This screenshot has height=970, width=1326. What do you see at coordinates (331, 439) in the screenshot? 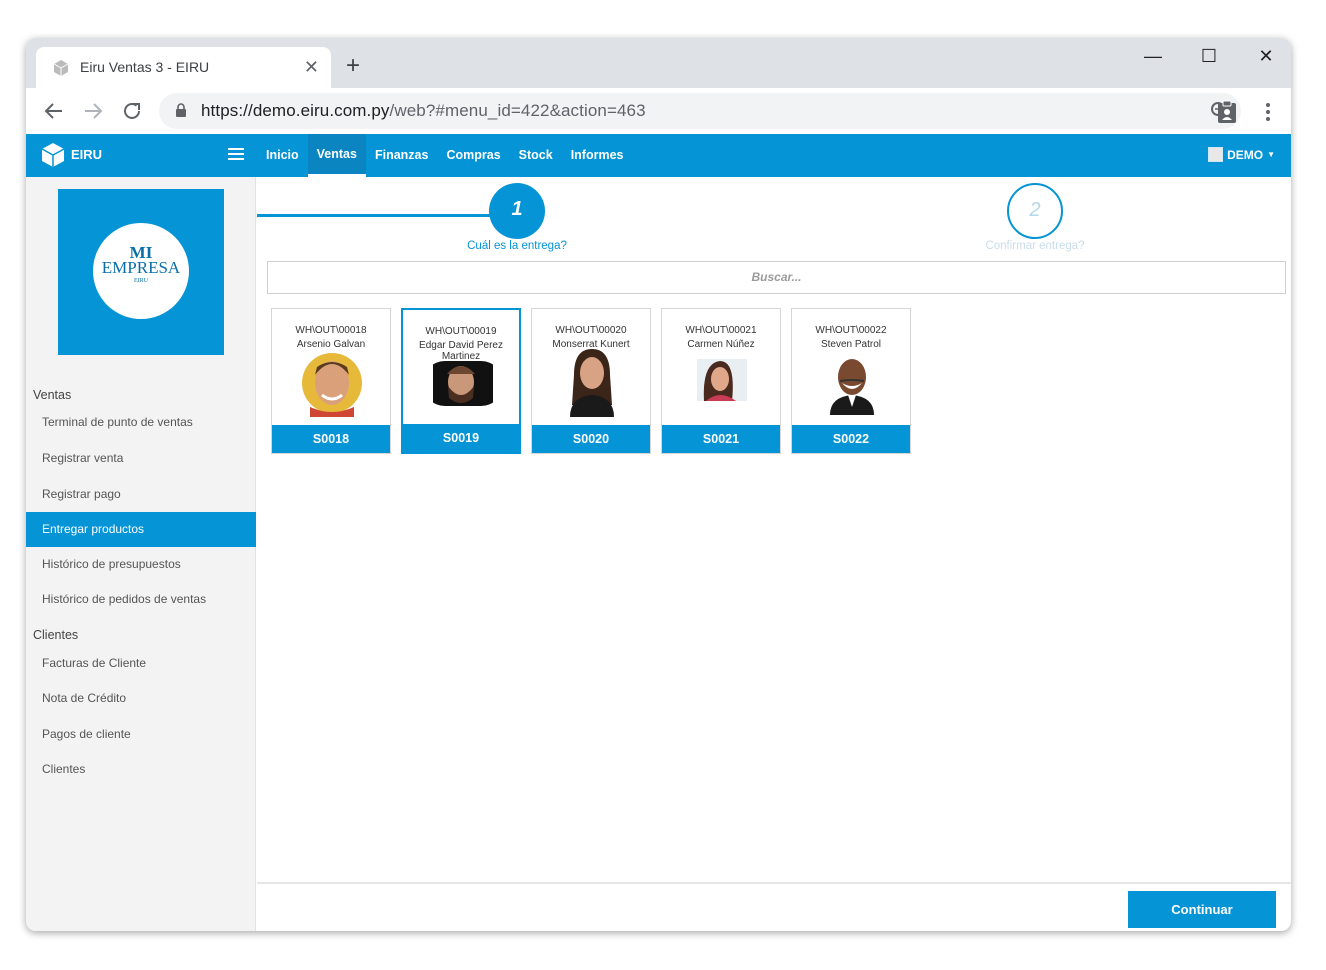
I see `card-order-number: S0018` at bounding box center [331, 439].